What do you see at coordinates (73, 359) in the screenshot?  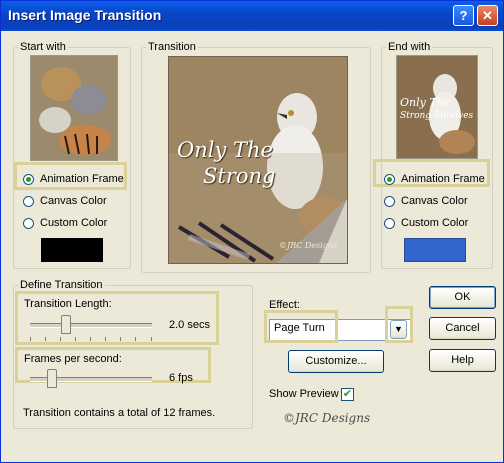 I see `fps-label: Frames per second:` at bounding box center [73, 359].